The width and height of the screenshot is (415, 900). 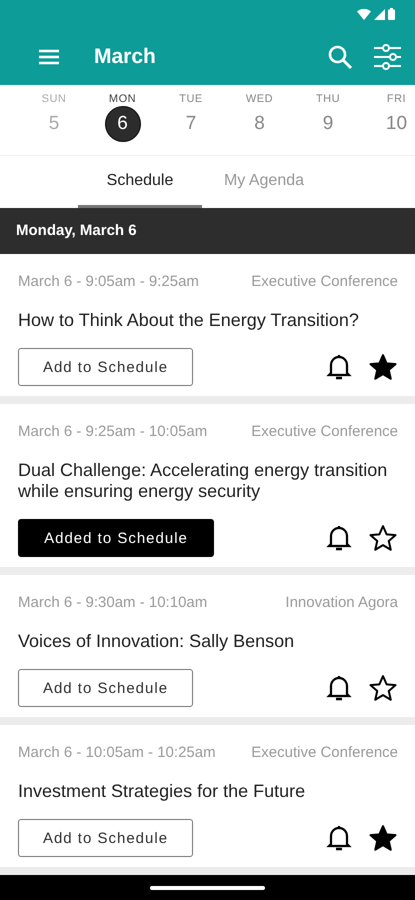 I want to click on filter-icon, so click(x=387, y=57).